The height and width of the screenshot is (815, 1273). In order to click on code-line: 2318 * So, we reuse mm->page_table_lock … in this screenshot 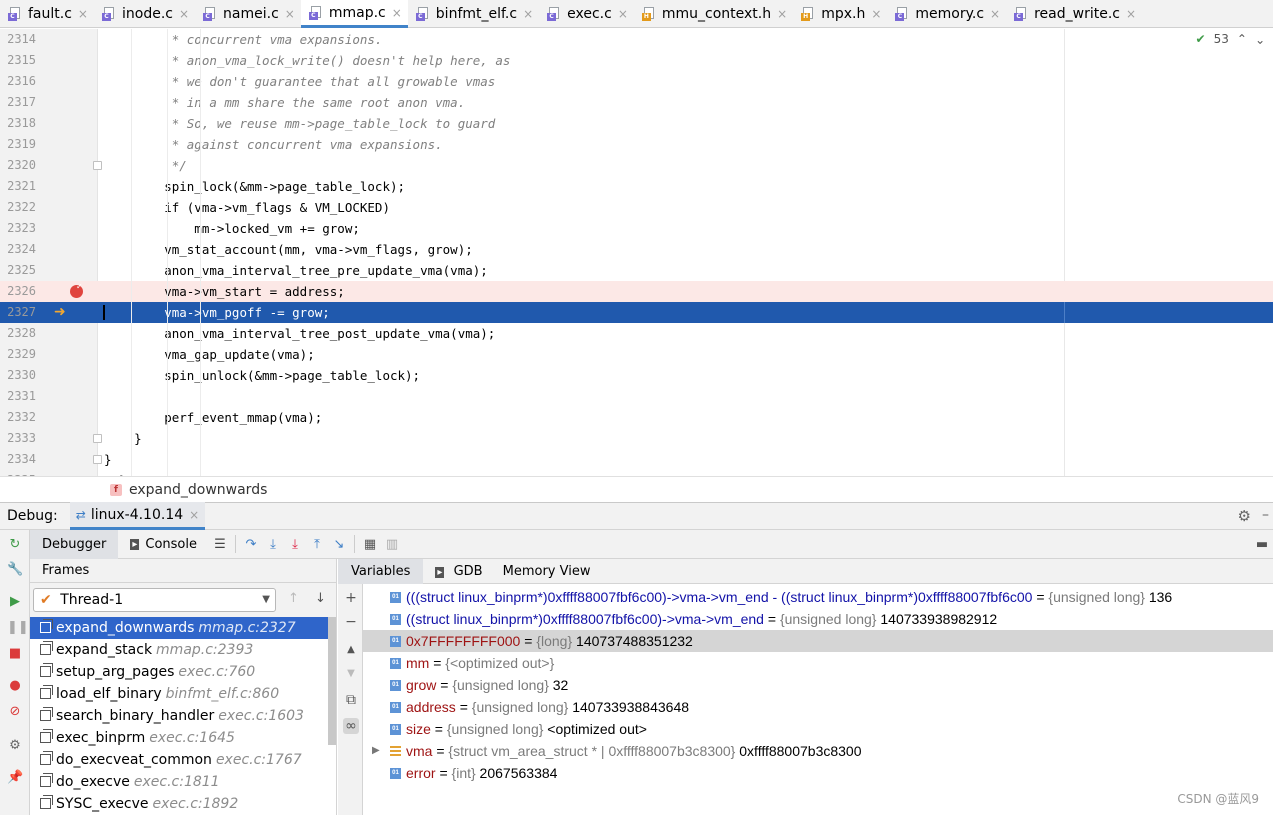, I will do `click(636, 123)`.